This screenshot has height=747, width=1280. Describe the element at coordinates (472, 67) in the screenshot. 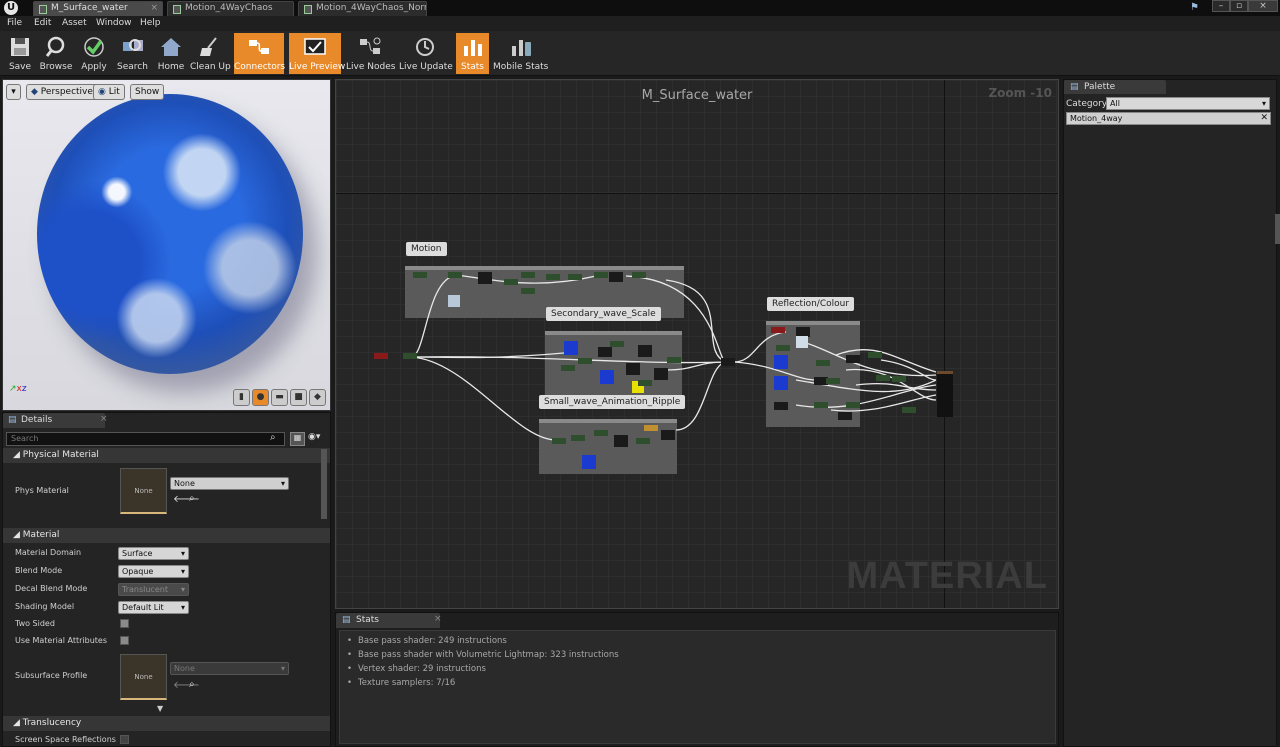

I see `stats-label: Stats` at that location.